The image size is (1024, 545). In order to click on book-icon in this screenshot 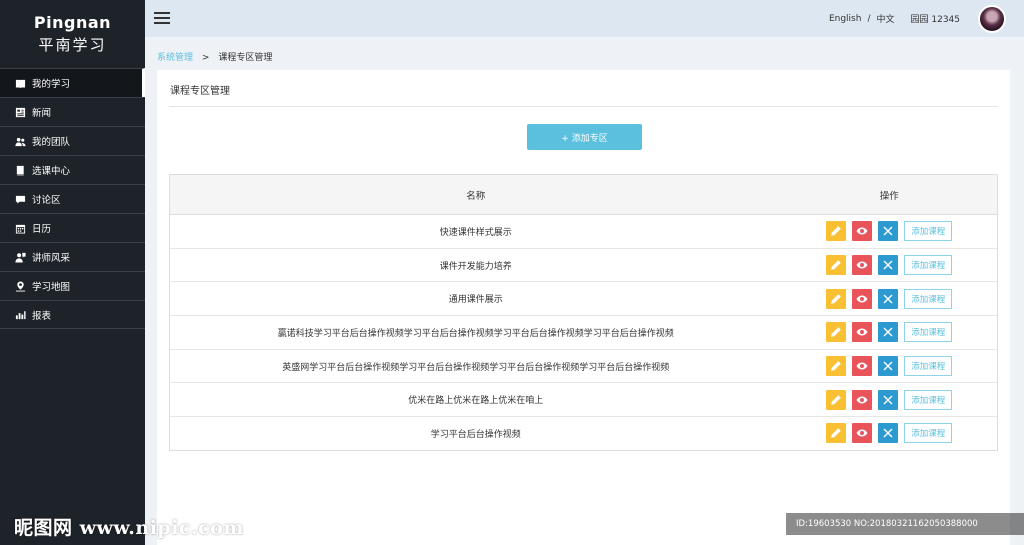, I will do `click(20, 170)`.